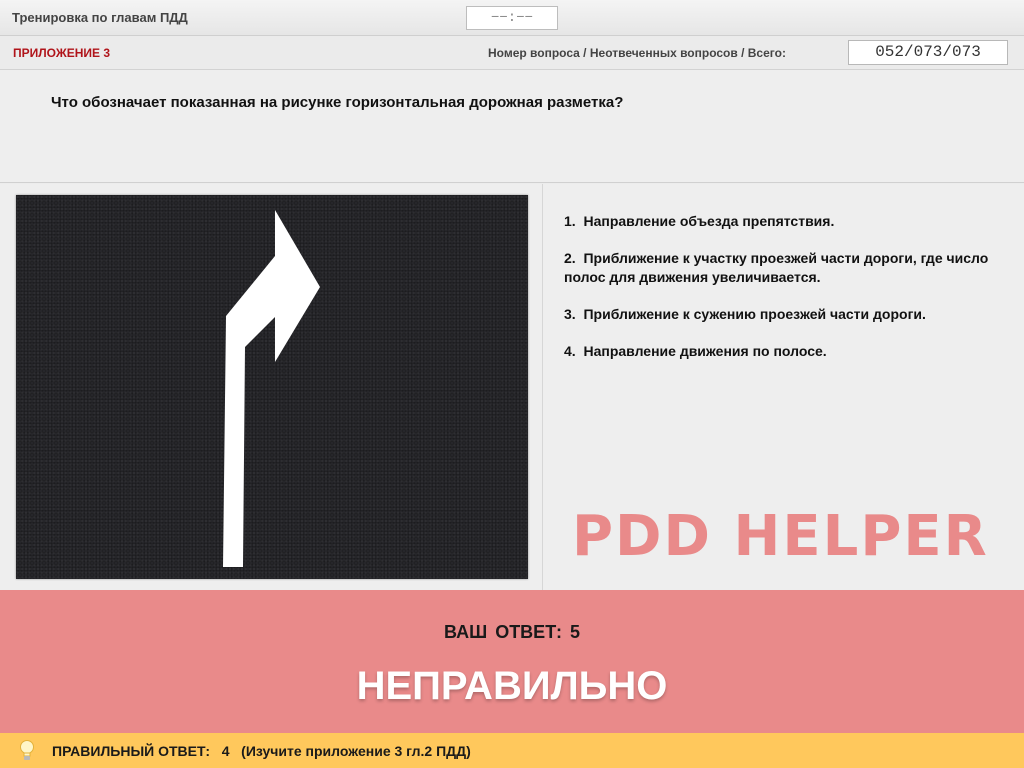 This screenshot has width=1024, height=768. What do you see at coordinates (27, 750) in the screenshot?
I see `lightbulb-icon` at bounding box center [27, 750].